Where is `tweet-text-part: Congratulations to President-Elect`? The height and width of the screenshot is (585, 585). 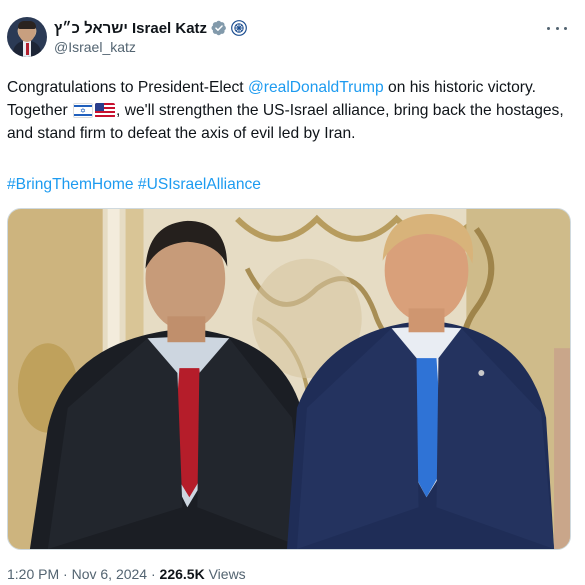
tweet-text-part: Congratulations to President-Elect is located at coordinates (127, 87).